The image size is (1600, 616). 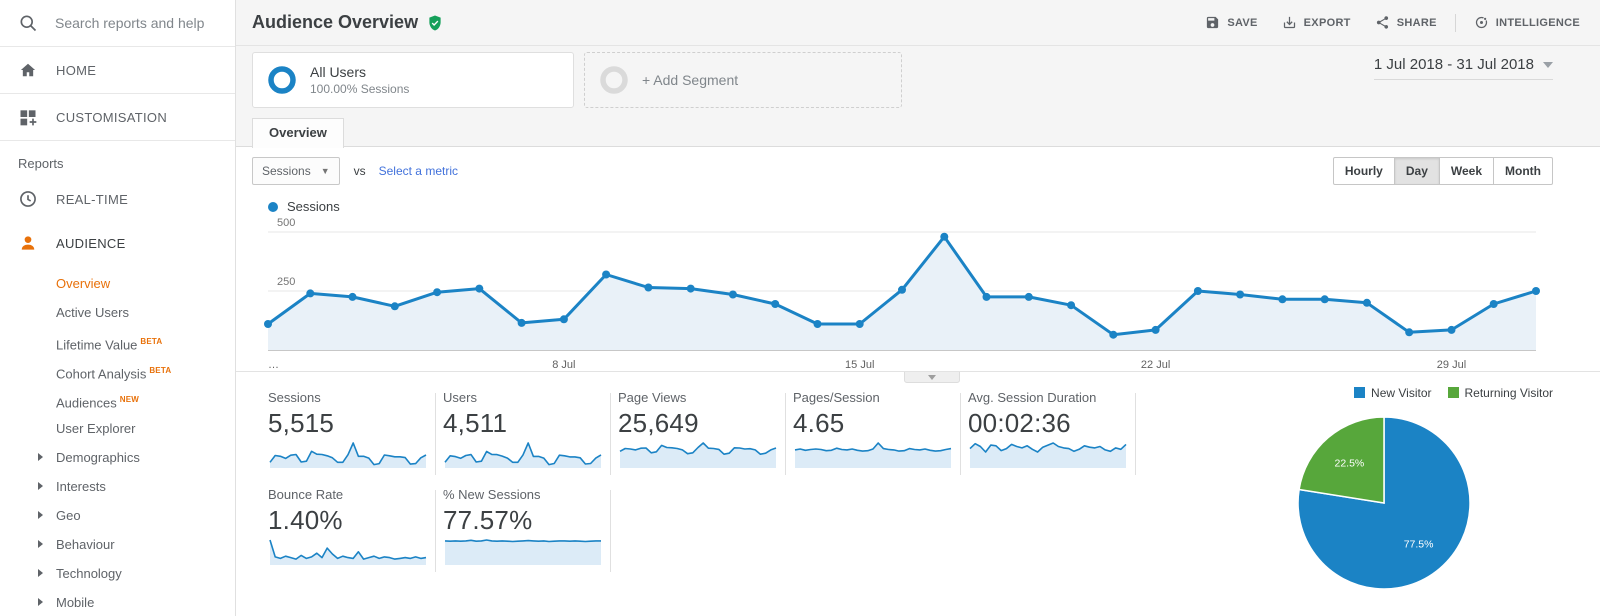 I want to click on scorecard-sessions: Sessions 5,515, so click(x=349, y=432).